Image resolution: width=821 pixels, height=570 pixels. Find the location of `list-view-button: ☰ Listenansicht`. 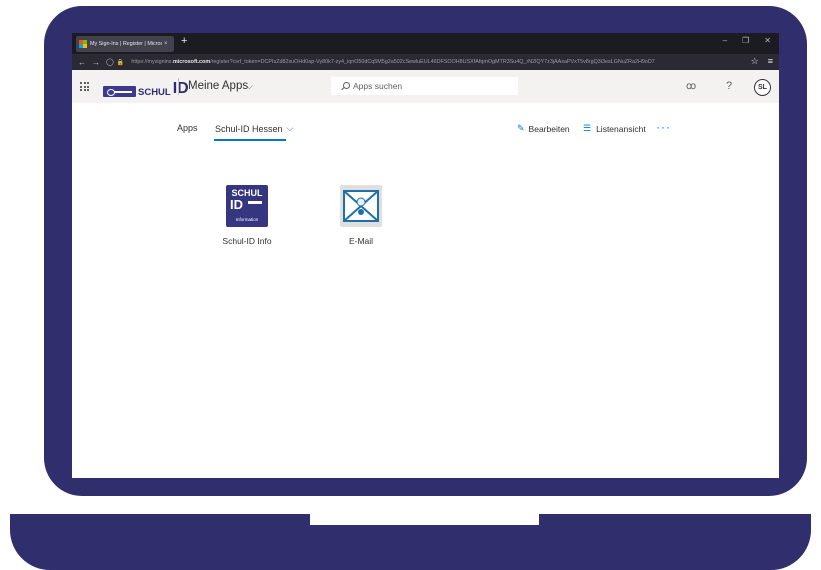

list-view-button: ☰ Listenansicht is located at coordinates (614, 128).